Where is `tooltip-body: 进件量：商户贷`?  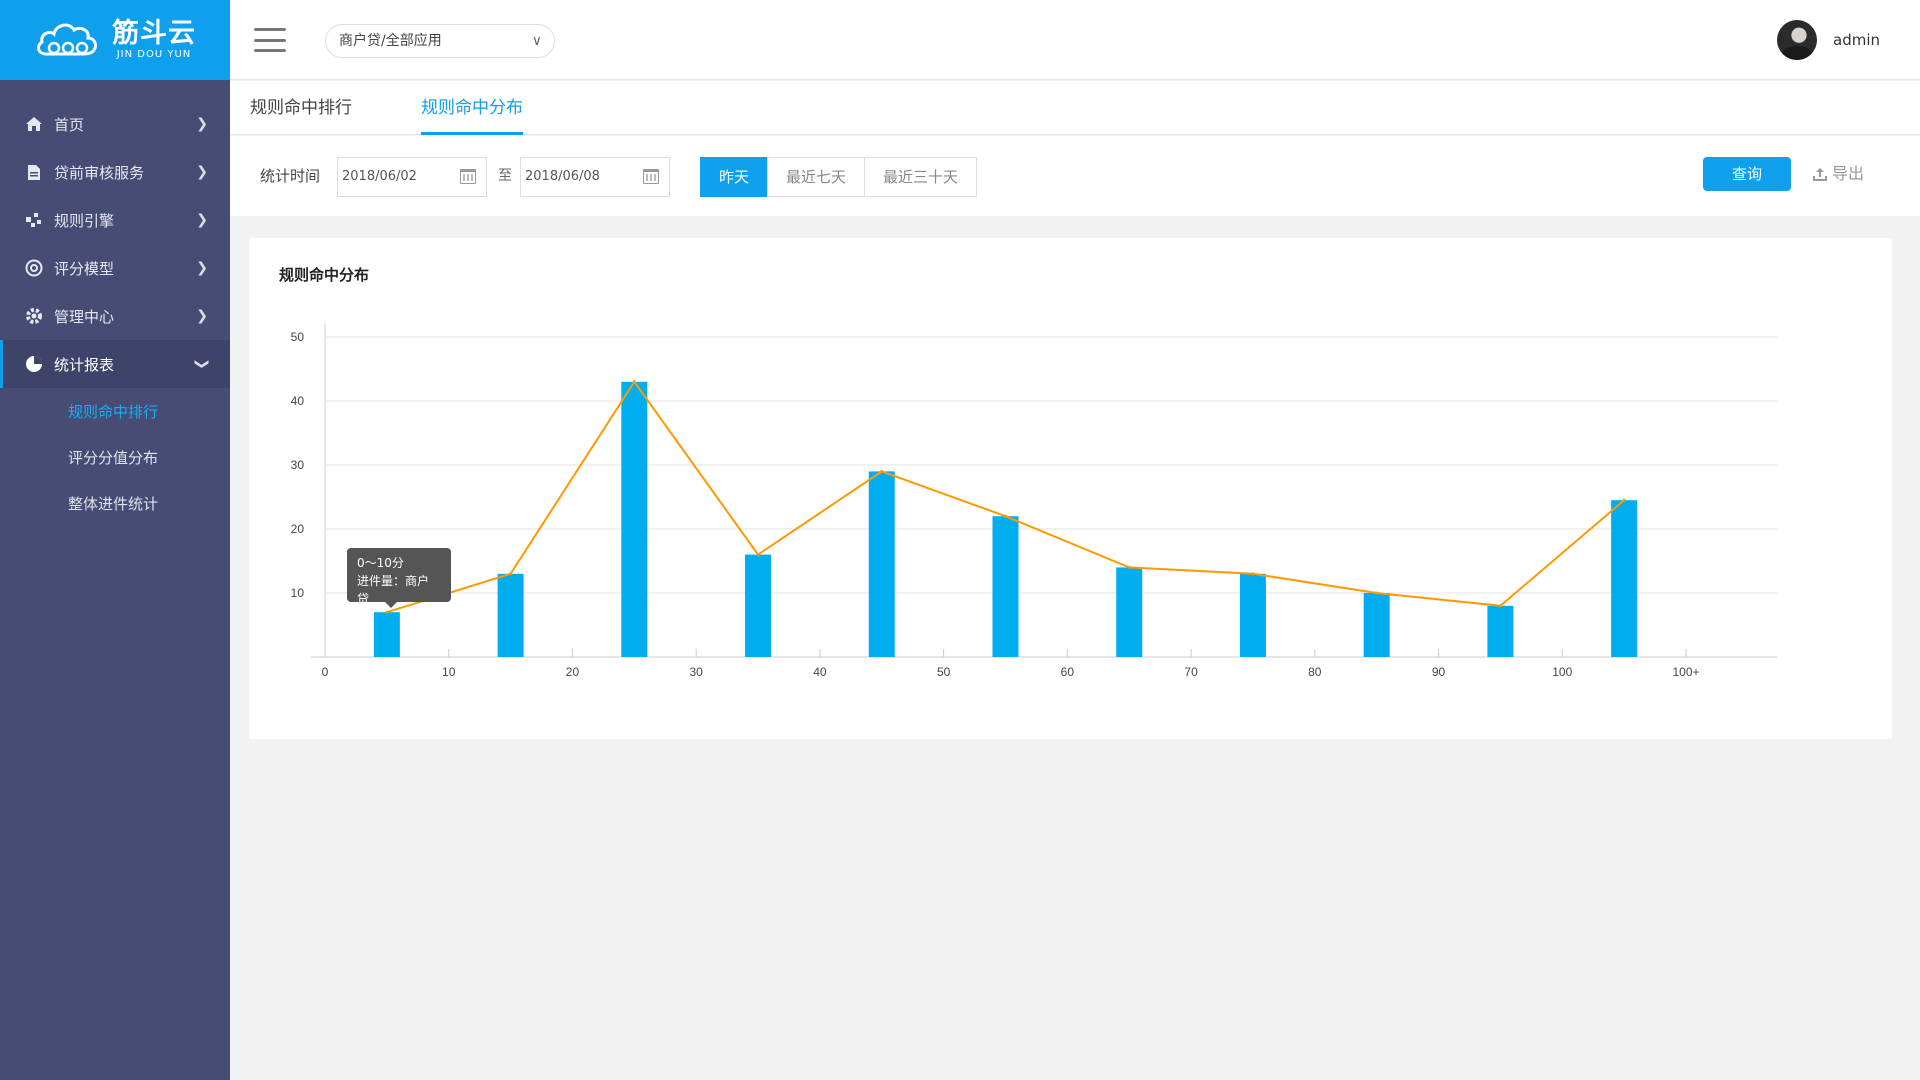 tooltip-body: 进件量：商户贷 is located at coordinates (399, 590).